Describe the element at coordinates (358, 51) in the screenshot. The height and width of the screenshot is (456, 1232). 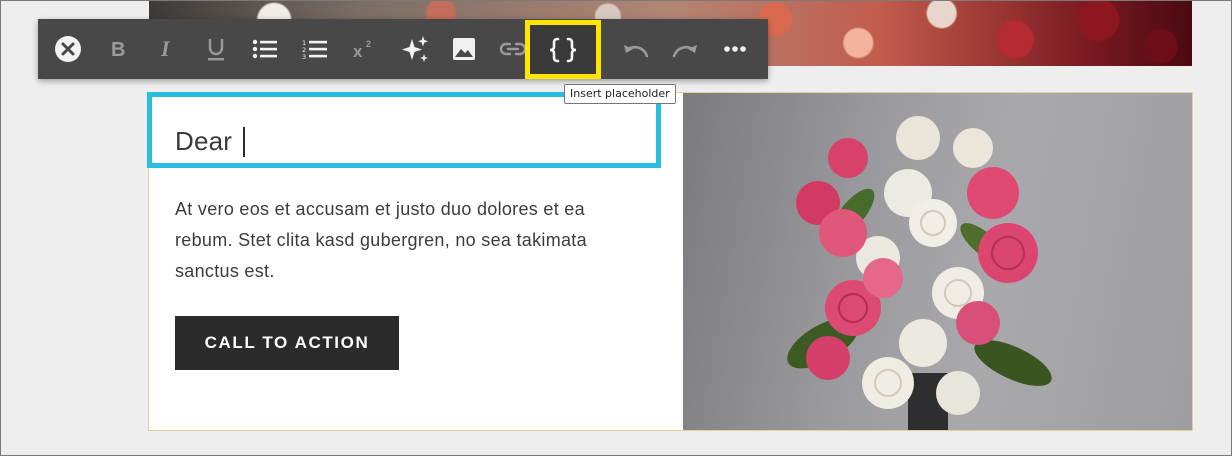
I see `svg-text: x` at that location.